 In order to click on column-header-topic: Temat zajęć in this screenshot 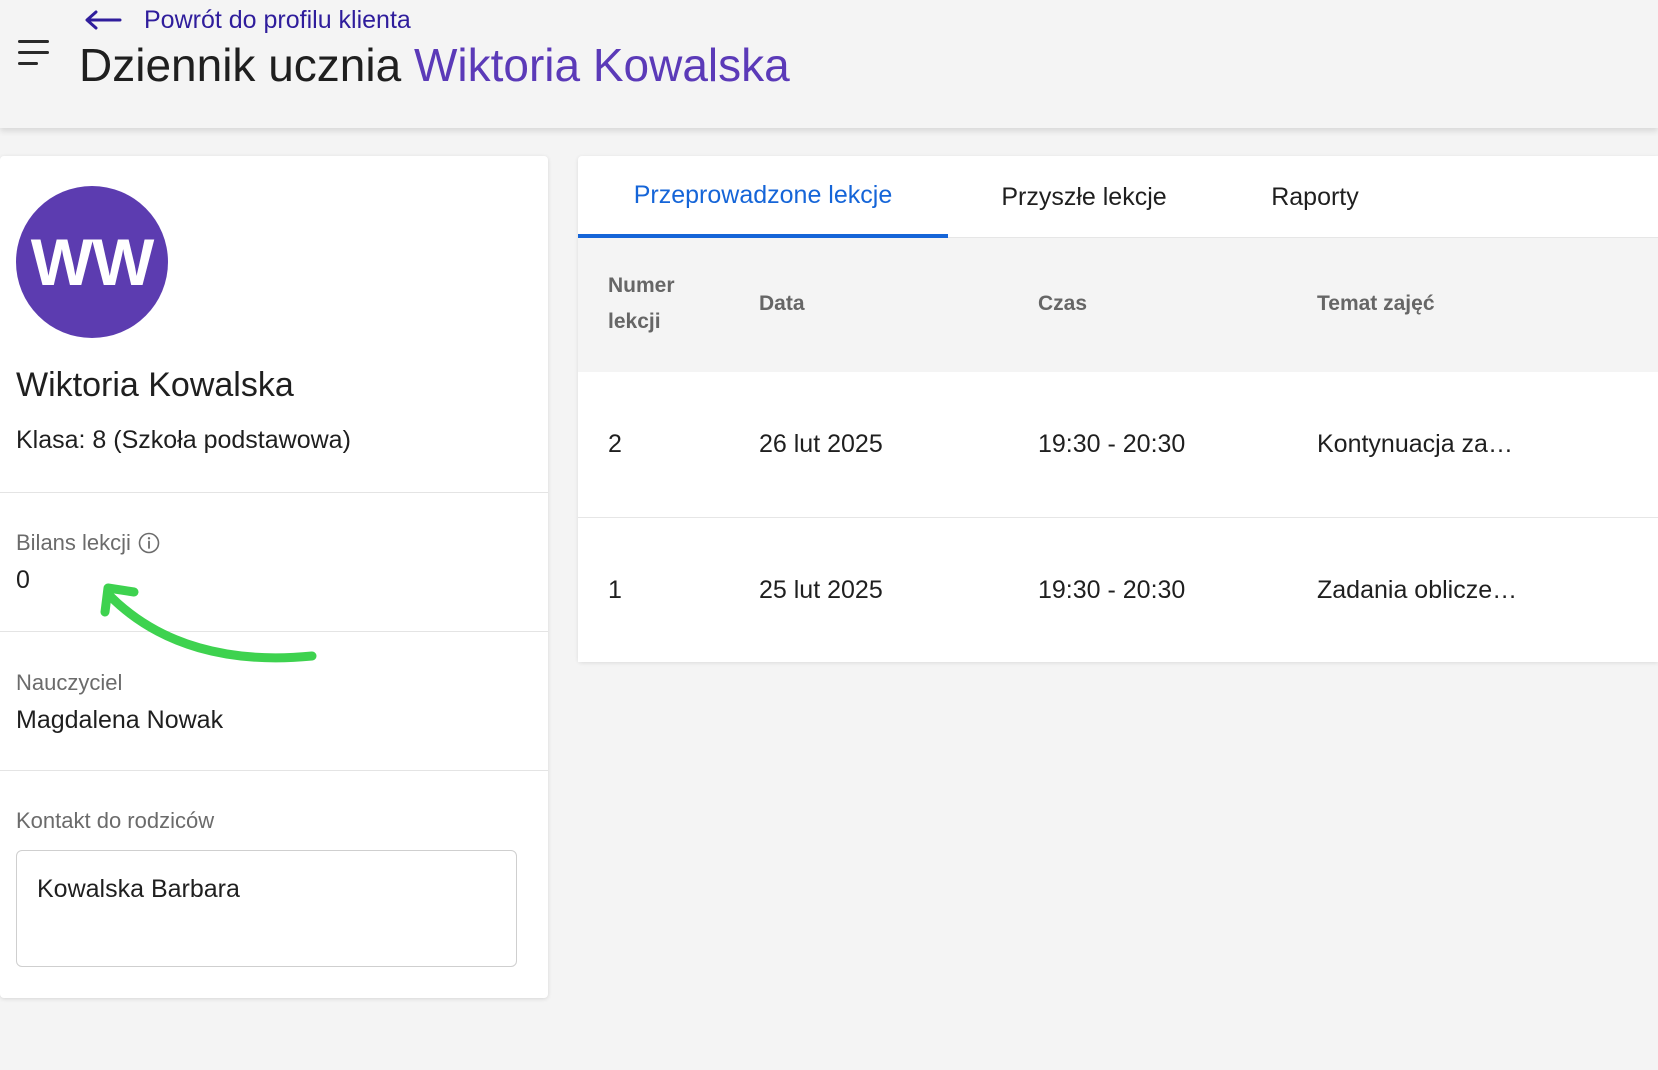, I will do `click(1376, 304)`.